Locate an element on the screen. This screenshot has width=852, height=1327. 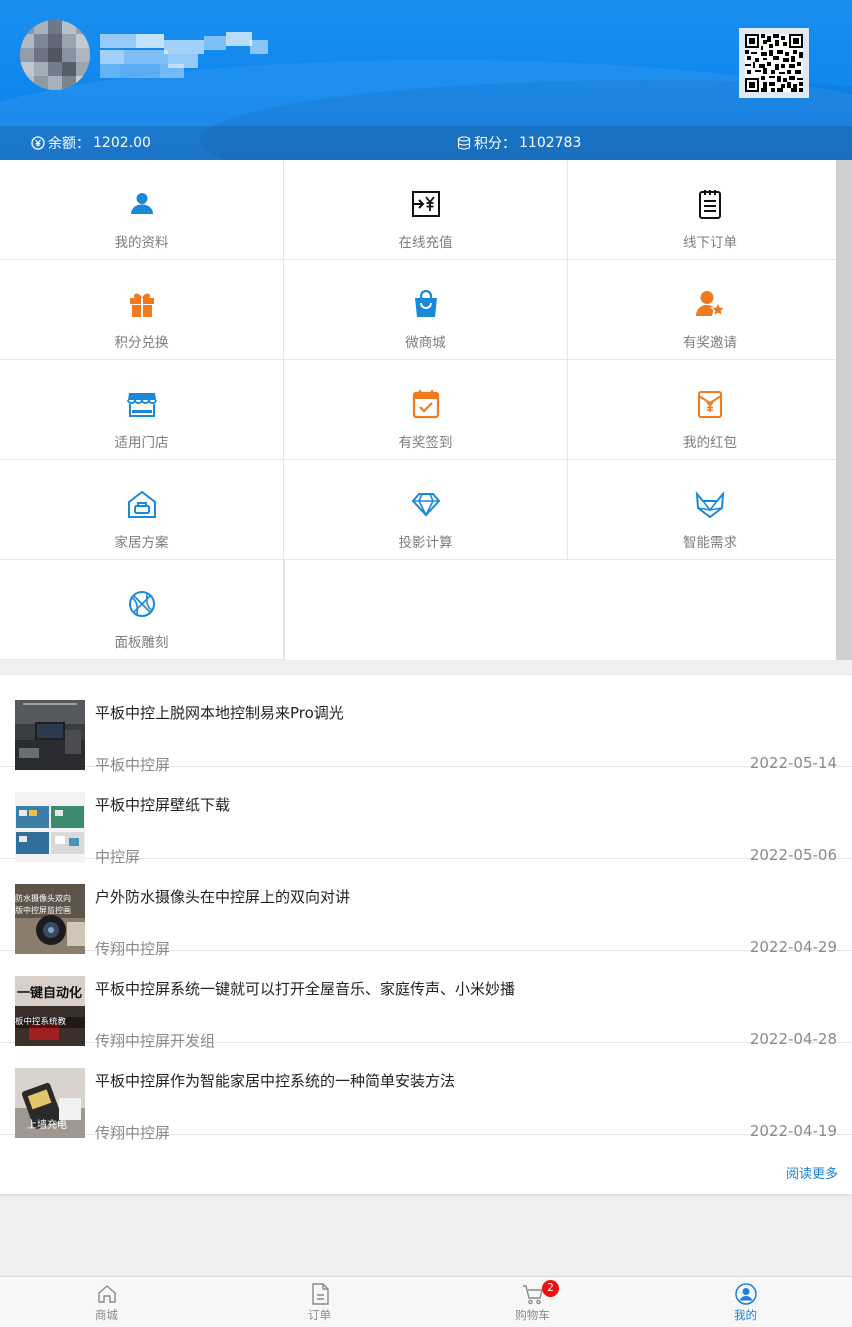
house-icon is located at coordinates (107, 1294).